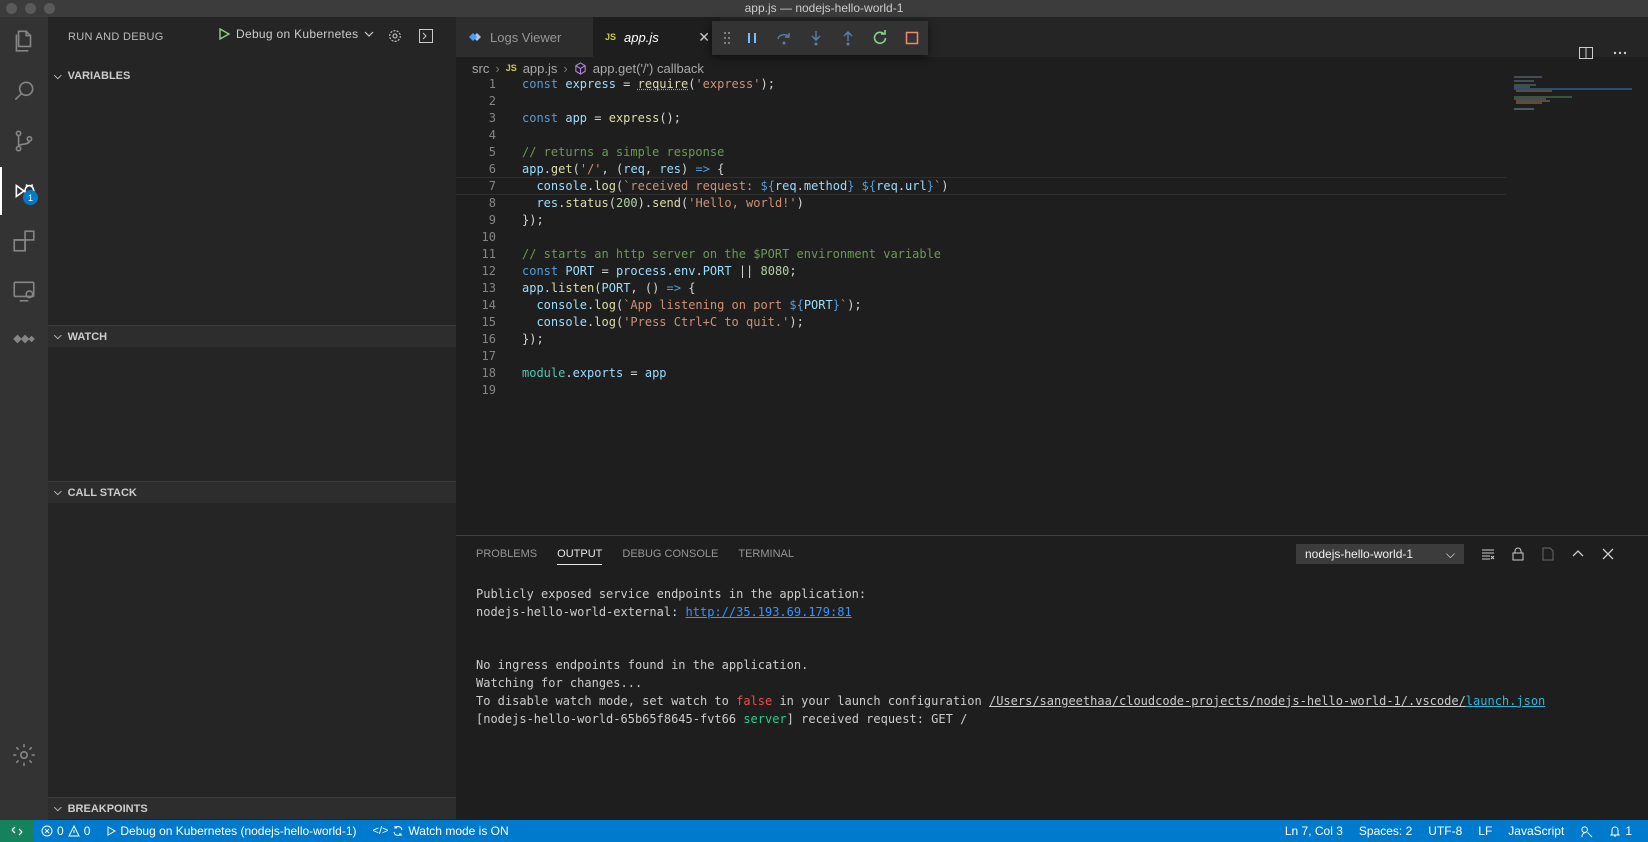 The width and height of the screenshot is (1648, 842). Describe the element at coordinates (492, 118) in the screenshot. I see `line-number: 3` at that location.